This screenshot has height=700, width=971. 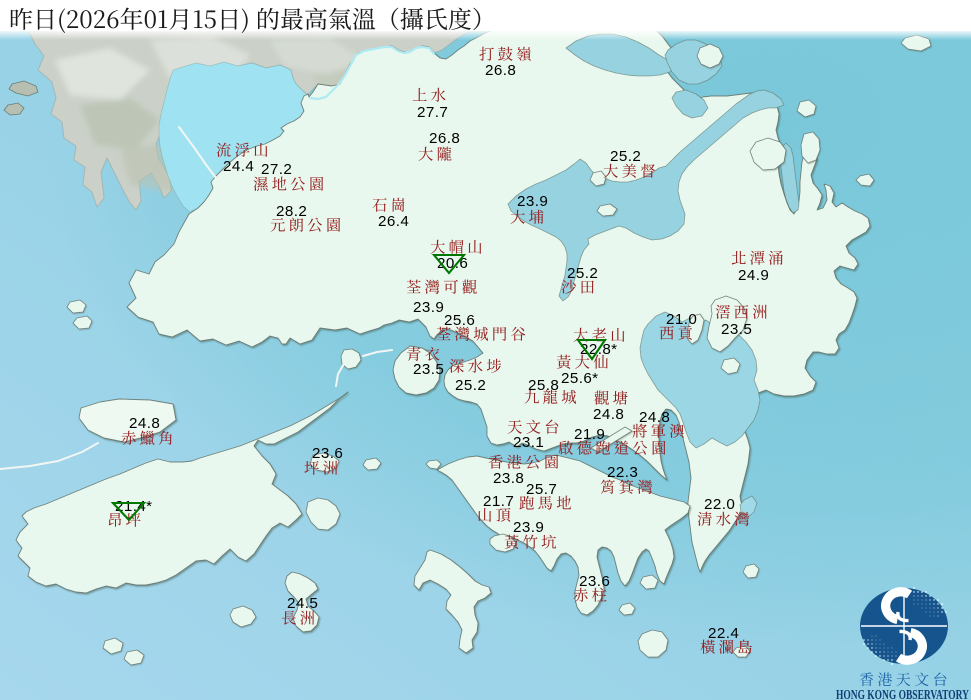 What do you see at coordinates (681, 319) in the screenshot?
I see `svg-text: 21.0` at bounding box center [681, 319].